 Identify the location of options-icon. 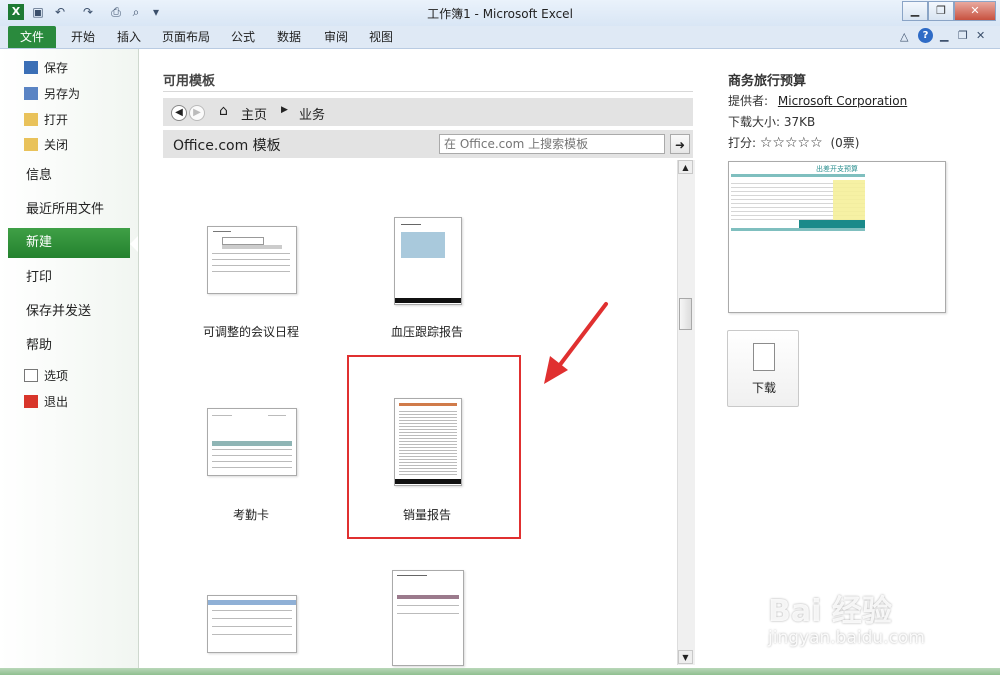
(31, 375).